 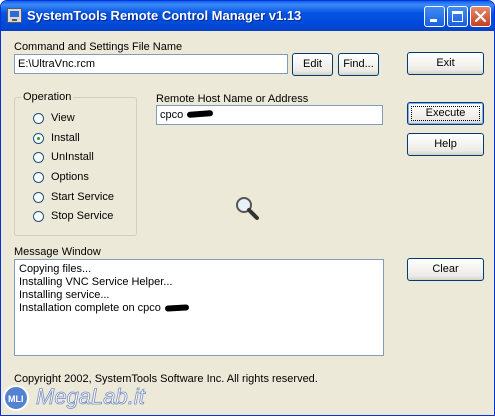 I want to click on close-button, so click(x=480, y=16).